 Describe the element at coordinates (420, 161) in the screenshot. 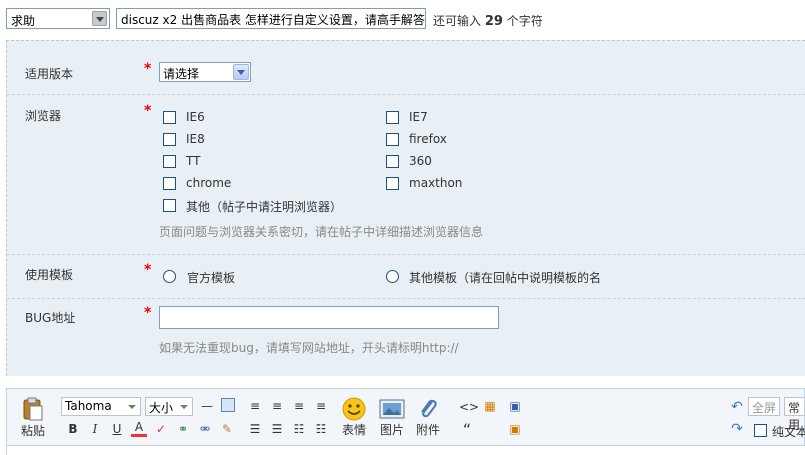

I see `checkbox-label-360: 360` at that location.